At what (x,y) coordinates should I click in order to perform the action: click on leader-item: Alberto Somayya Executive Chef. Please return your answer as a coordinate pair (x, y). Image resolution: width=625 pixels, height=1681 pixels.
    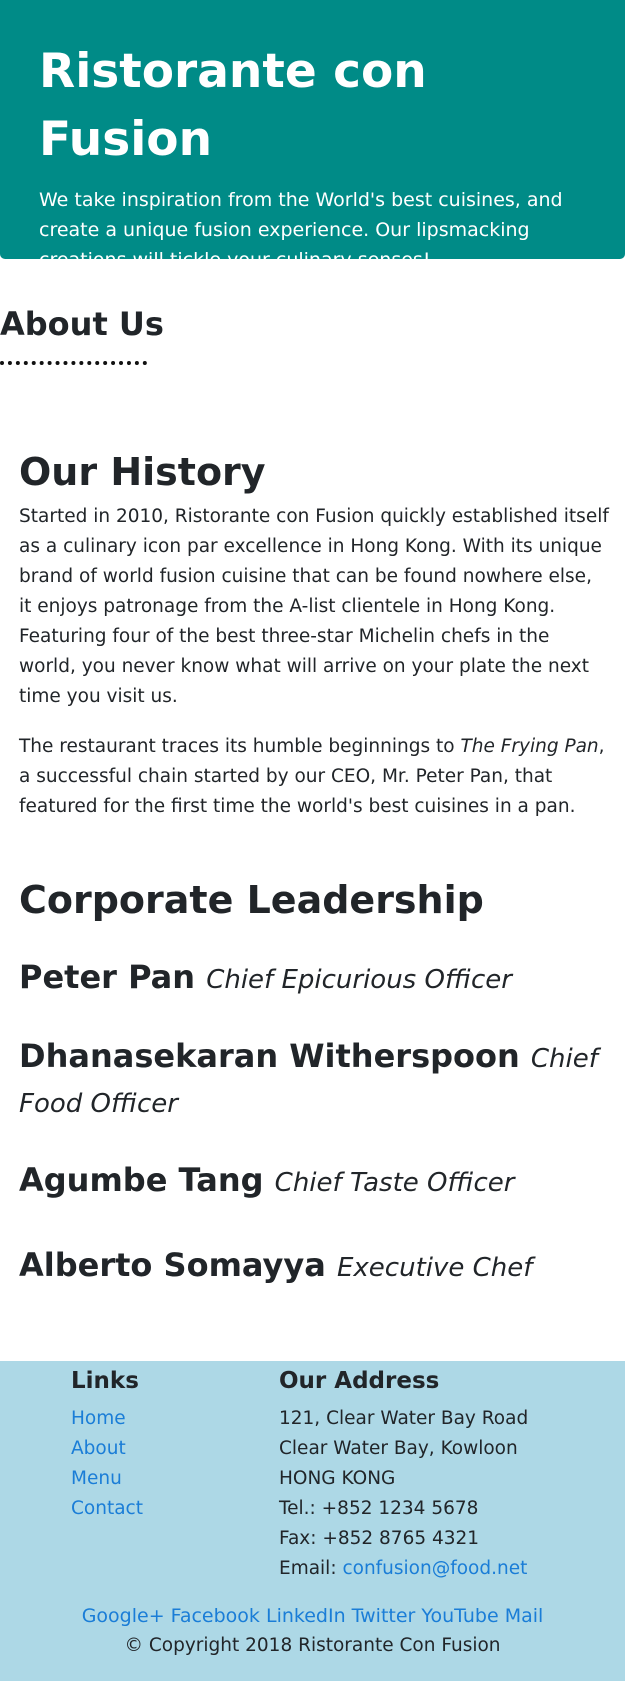
    Looking at the image, I should click on (314, 1266).